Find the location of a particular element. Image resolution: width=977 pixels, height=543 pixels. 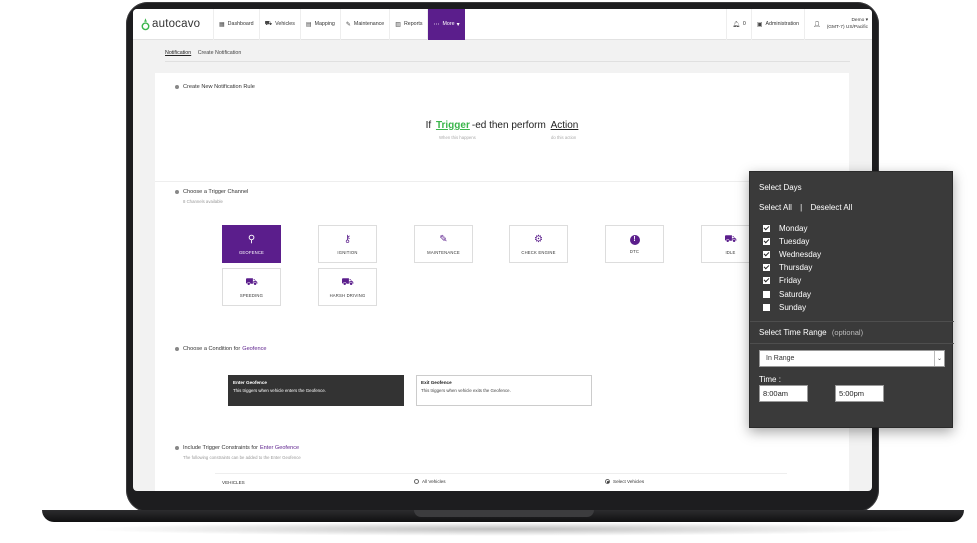

radio-select-vehicles is located at coordinates (607, 481).